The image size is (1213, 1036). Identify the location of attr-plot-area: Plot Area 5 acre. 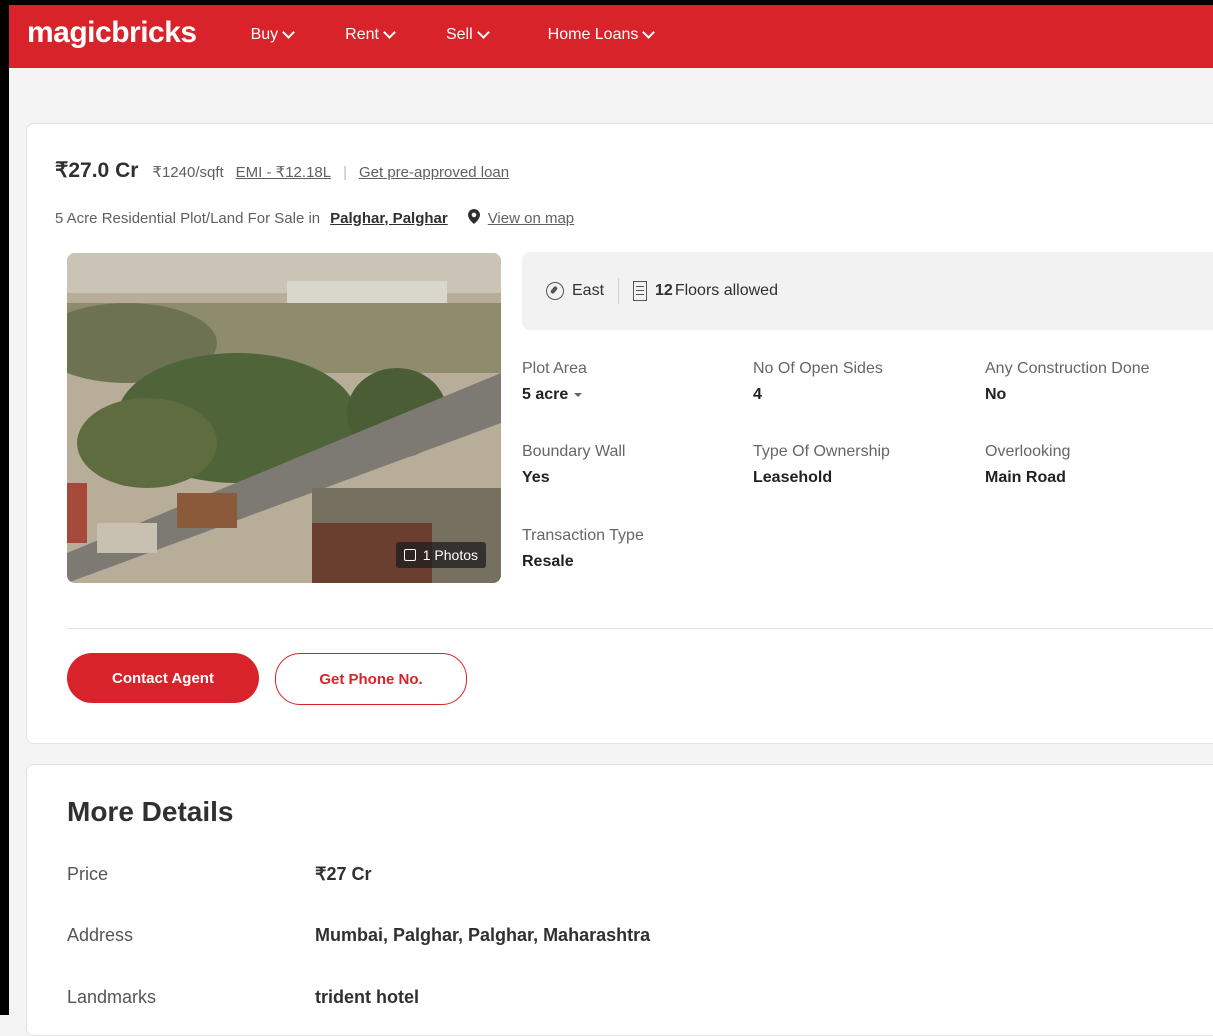
(554, 382).